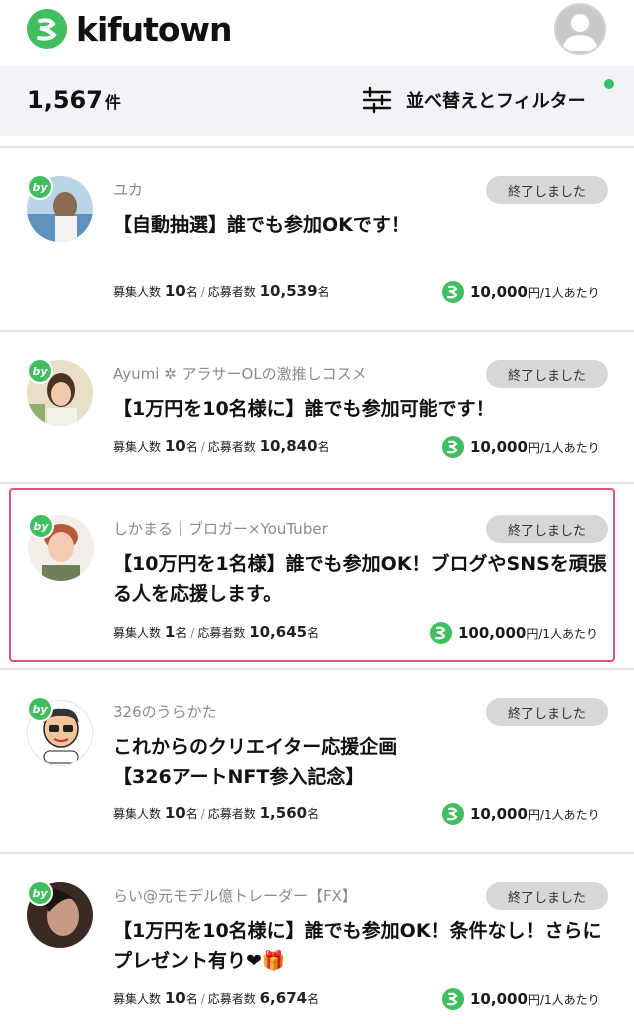  Describe the element at coordinates (216, 813) in the screenshot. I see `campaign-stats: 募集人数 10名 / 応募者数 1,560名` at that location.